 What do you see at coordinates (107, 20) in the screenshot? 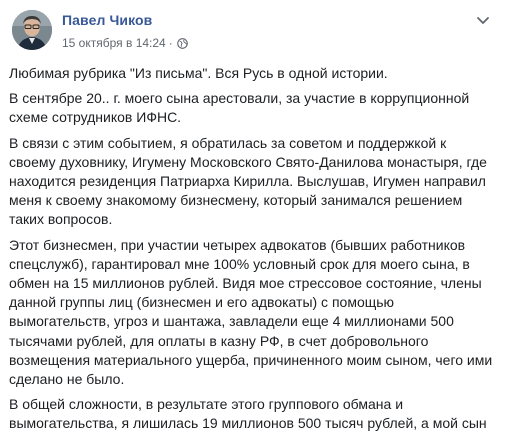
I see `author-name: Павел Чиков` at bounding box center [107, 20].